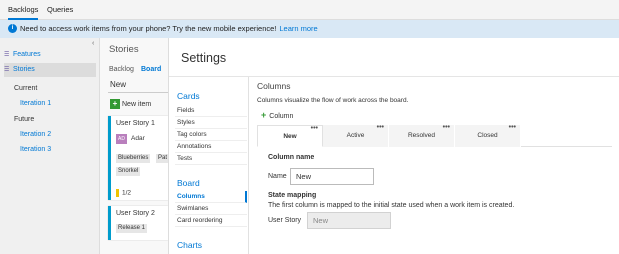  What do you see at coordinates (188, 96) in the screenshot?
I see `nav-group-cards: Cards` at bounding box center [188, 96].